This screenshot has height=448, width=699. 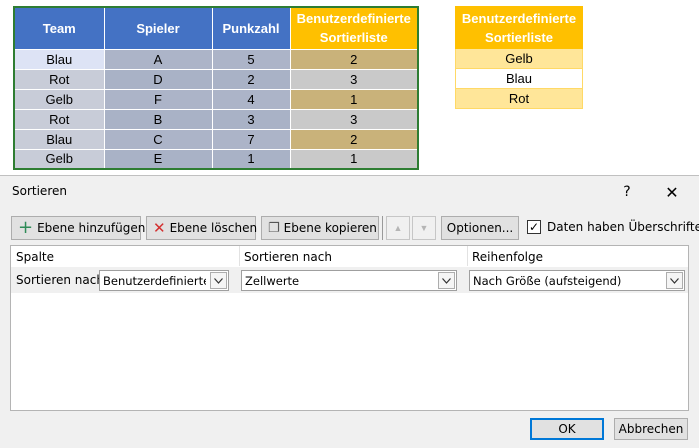 What do you see at coordinates (158, 159) in the screenshot?
I see `cell-player: E` at bounding box center [158, 159].